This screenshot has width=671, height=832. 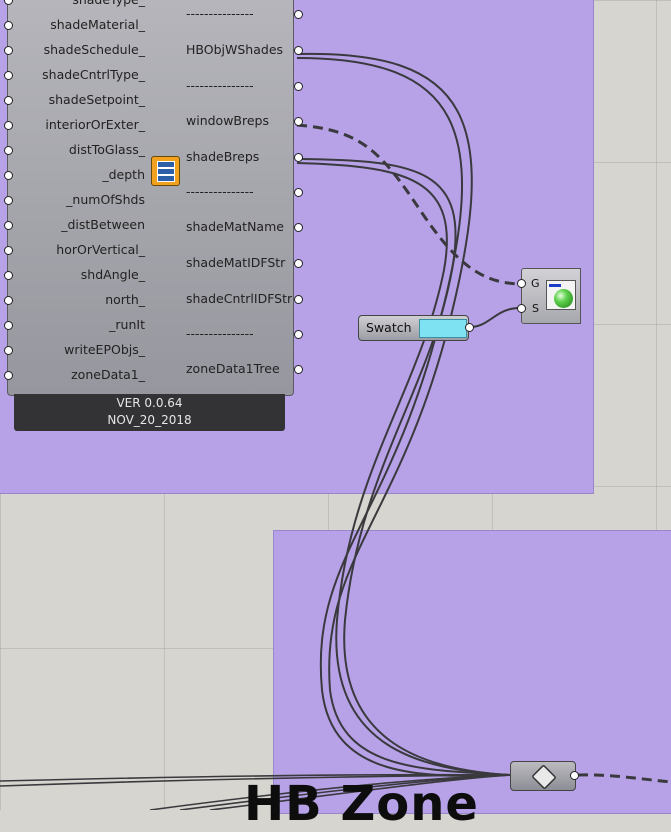 What do you see at coordinates (95, 124) in the screenshot?
I see `input-5: interiorOrExter_` at bounding box center [95, 124].